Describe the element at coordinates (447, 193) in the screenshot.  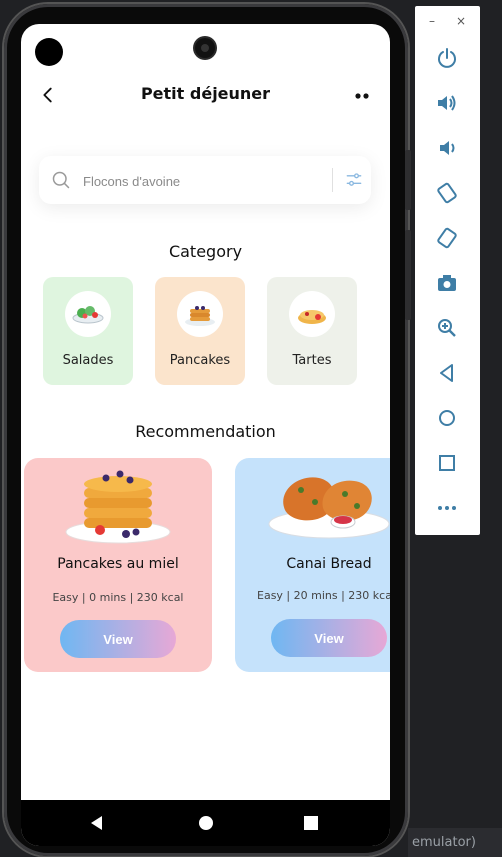
I see `rotate-left-icon` at that location.